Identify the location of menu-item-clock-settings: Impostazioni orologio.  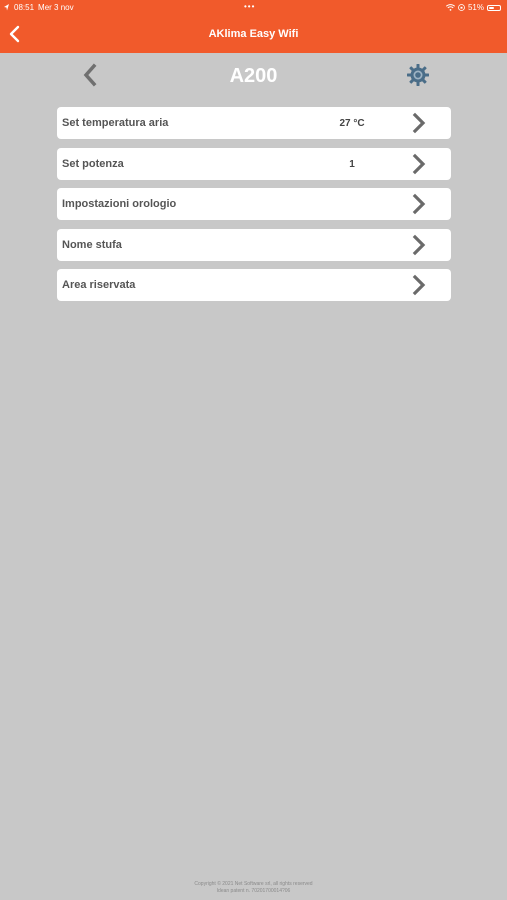
(254, 204).